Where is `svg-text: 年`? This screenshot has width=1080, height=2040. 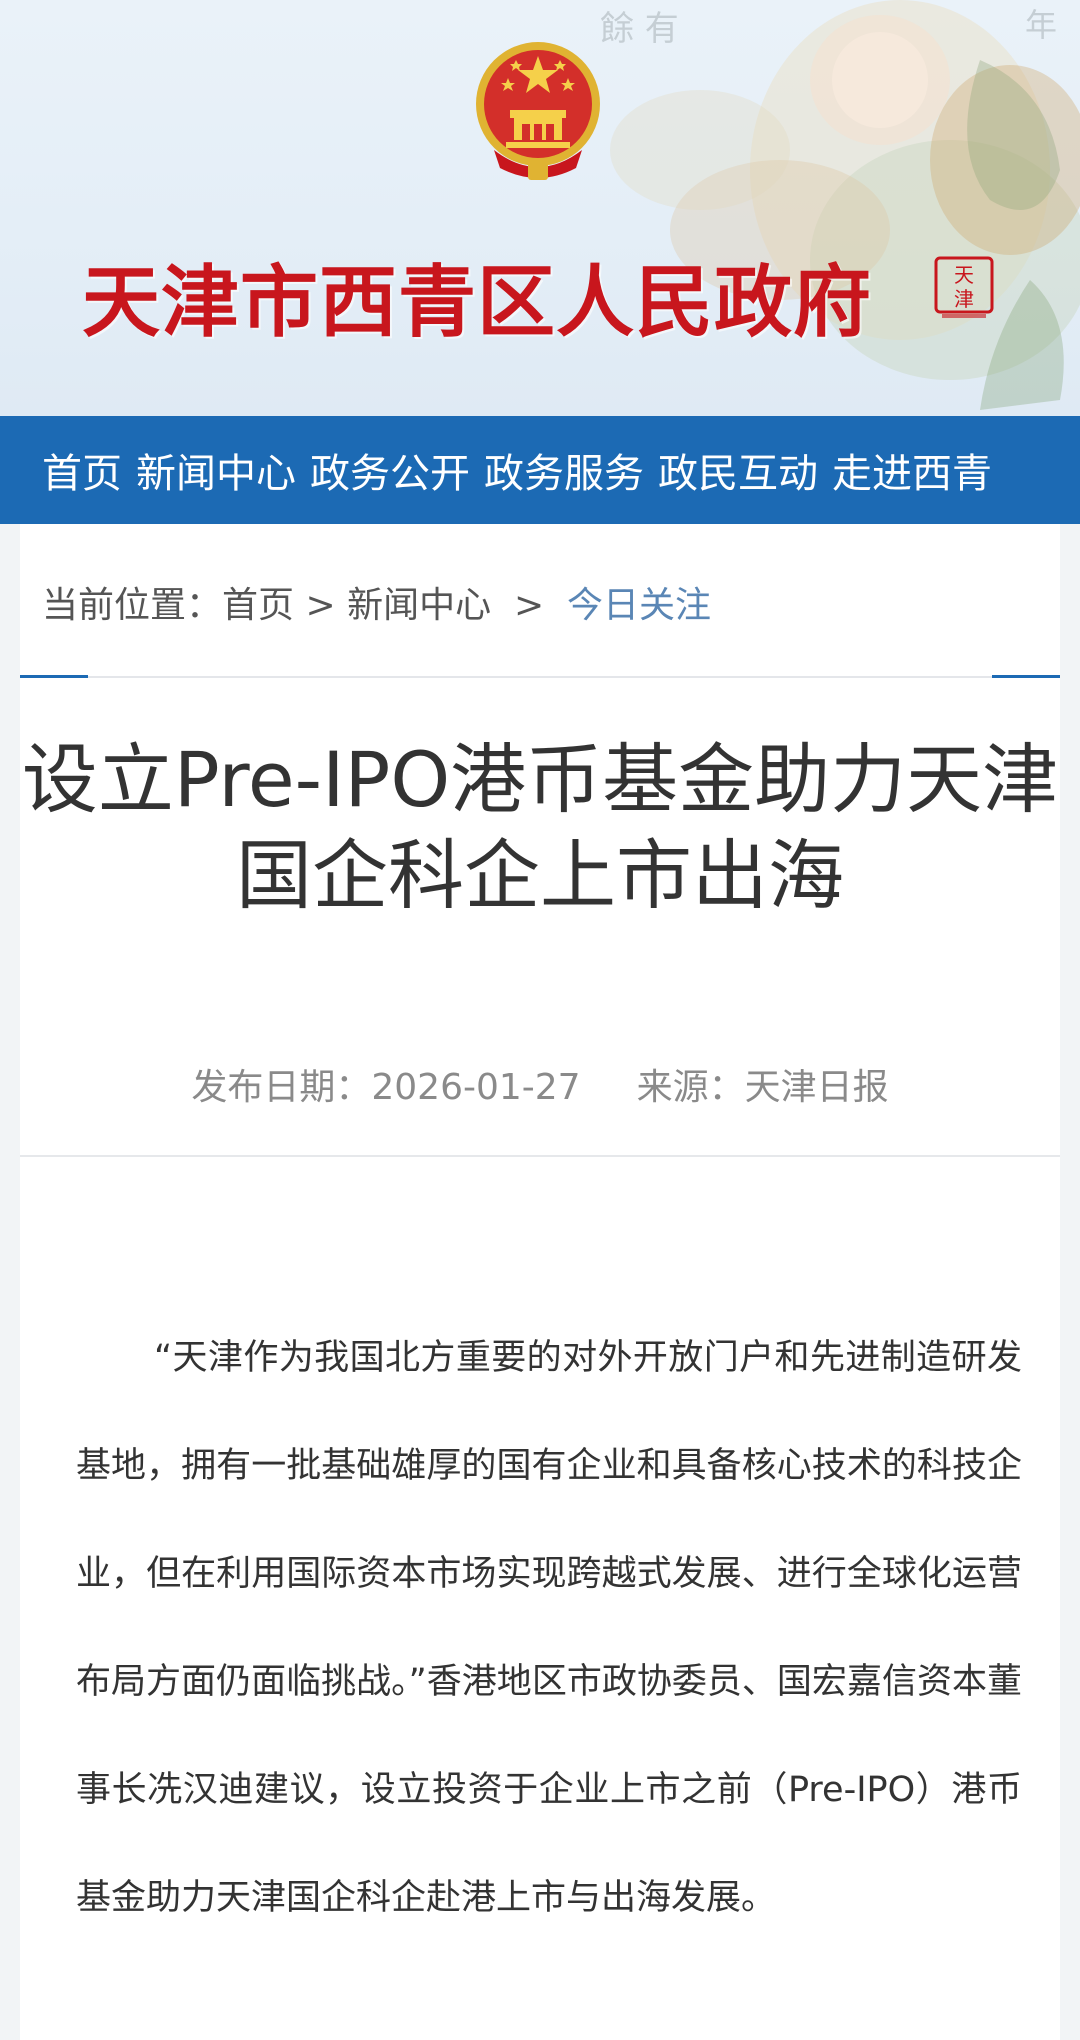
svg-text: 年 is located at coordinates (1041, 25).